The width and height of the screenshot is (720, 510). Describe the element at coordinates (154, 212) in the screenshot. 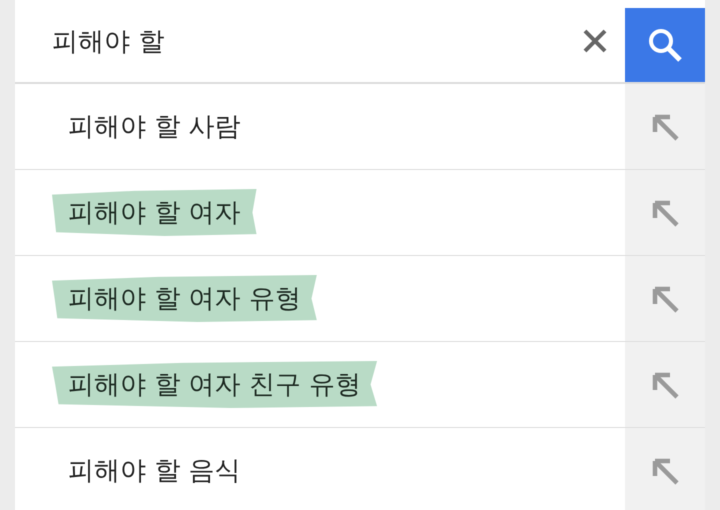

I see `suggestion-link: 피해야 할 여자` at that location.